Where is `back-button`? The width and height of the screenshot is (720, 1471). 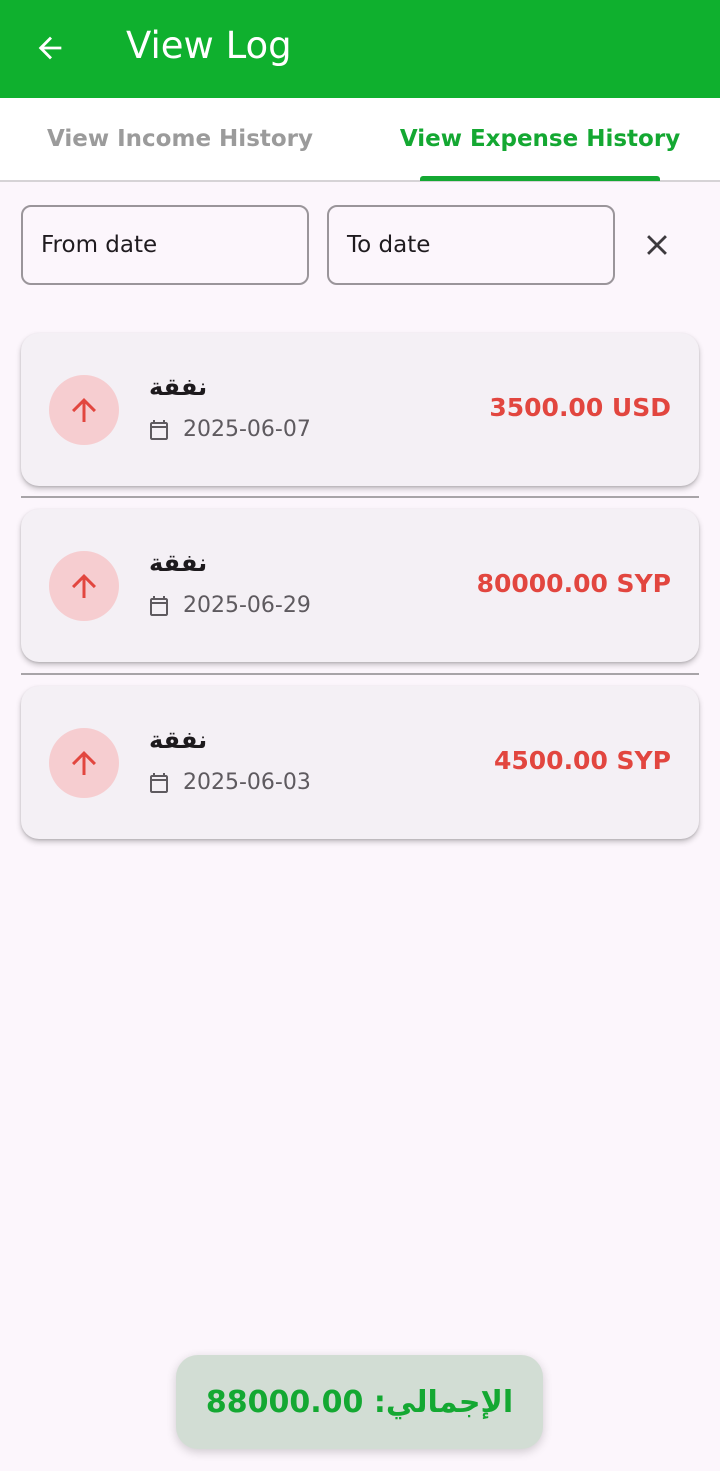
back-button is located at coordinates (50, 48).